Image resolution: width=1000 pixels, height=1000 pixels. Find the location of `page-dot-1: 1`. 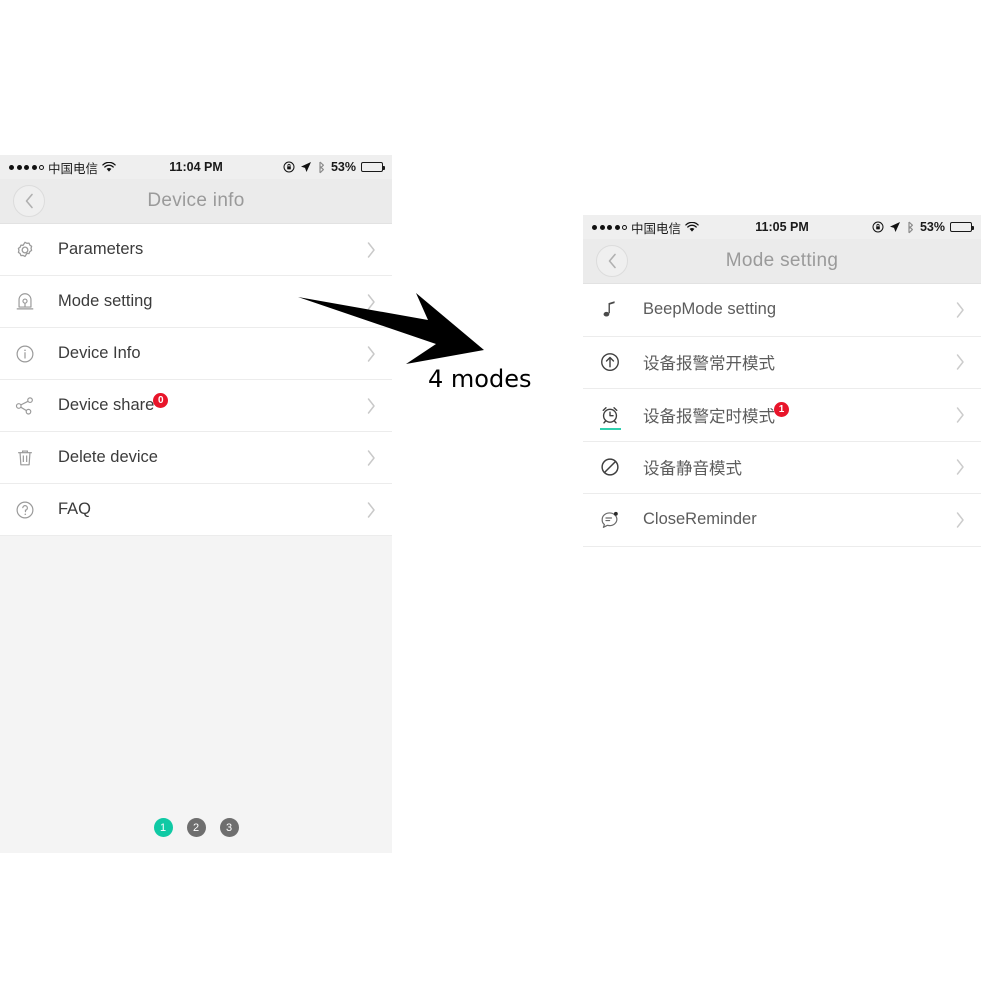

page-dot-1: 1 is located at coordinates (163, 827).